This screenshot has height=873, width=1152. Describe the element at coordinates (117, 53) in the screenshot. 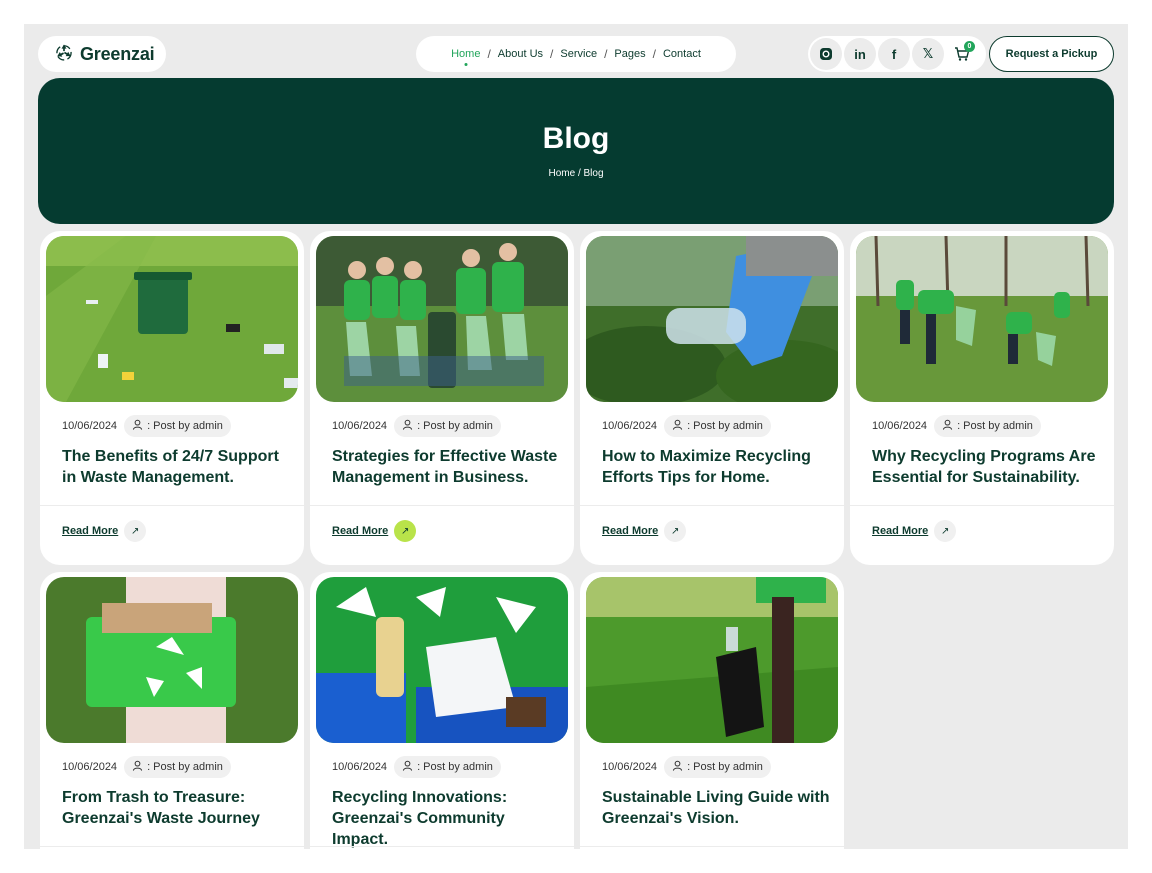

I see `brand-name: Greenzai` at that location.